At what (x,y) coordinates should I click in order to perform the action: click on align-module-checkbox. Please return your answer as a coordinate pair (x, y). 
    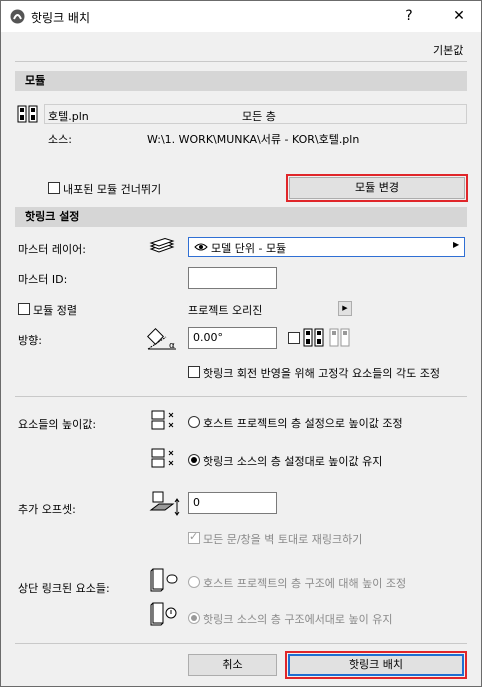
    Looking at the image, I should click on (24, 309).